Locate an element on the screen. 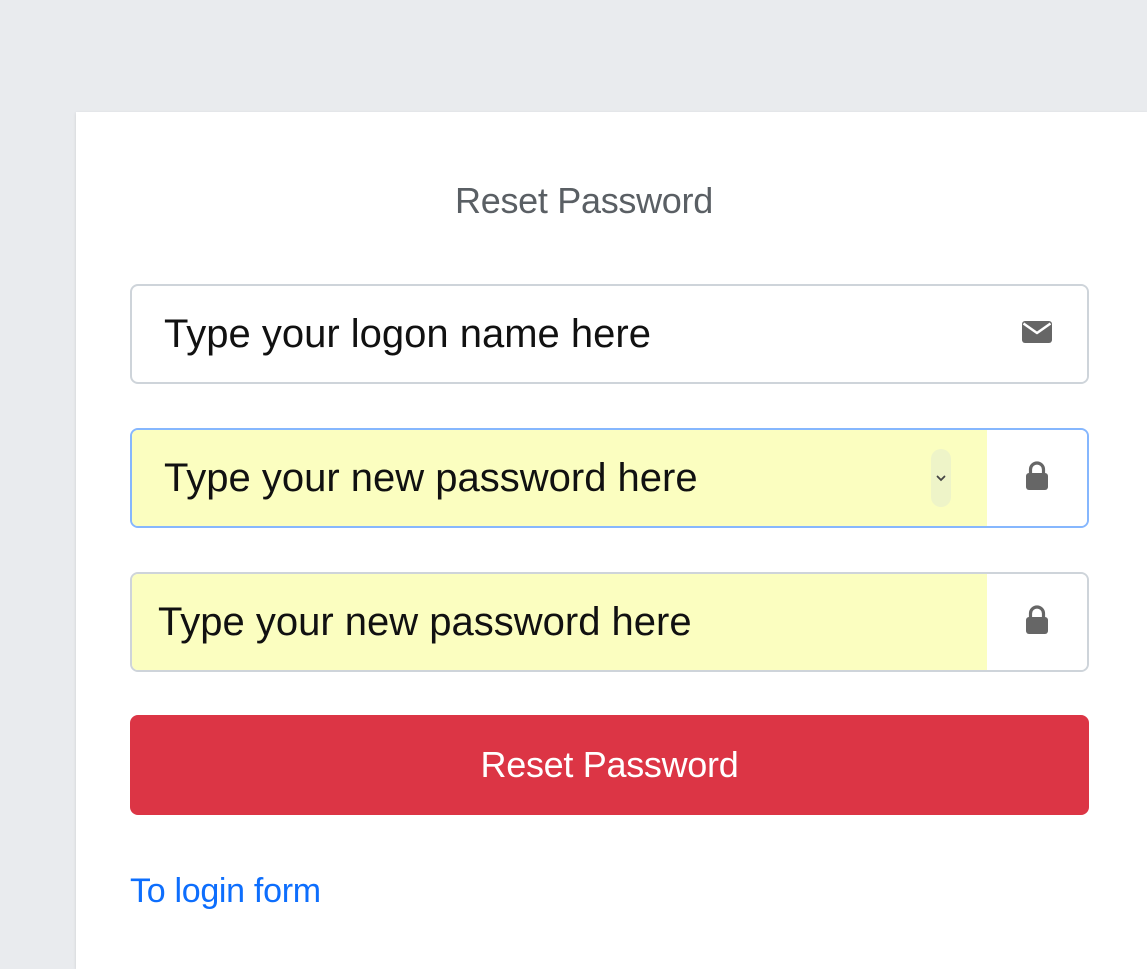 This screenshot has height=969, width=1147. logon-name-field: Type your logon name here is located at coordinates (609, 334).